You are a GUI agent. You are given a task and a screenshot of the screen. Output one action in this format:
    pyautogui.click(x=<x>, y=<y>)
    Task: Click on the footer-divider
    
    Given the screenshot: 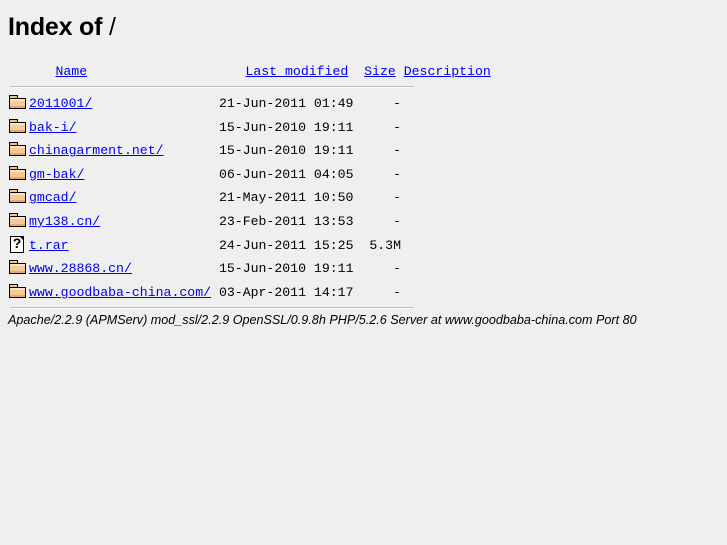 What is the action you would take?
    pyautogui.click(x=212, y=308)
    